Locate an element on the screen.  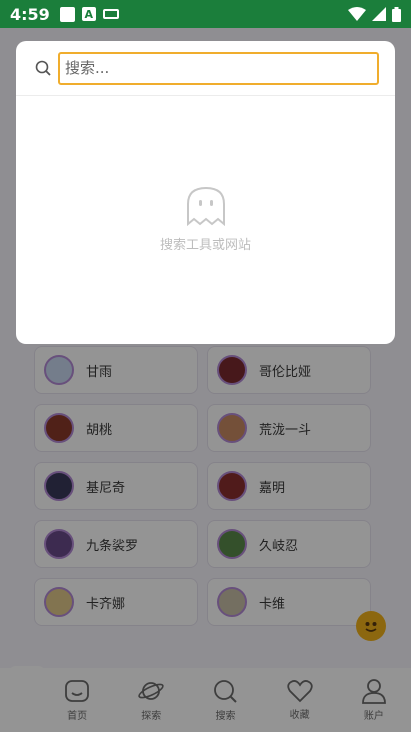
status-bar: 4:59 A is located at coordinates (205, 14).